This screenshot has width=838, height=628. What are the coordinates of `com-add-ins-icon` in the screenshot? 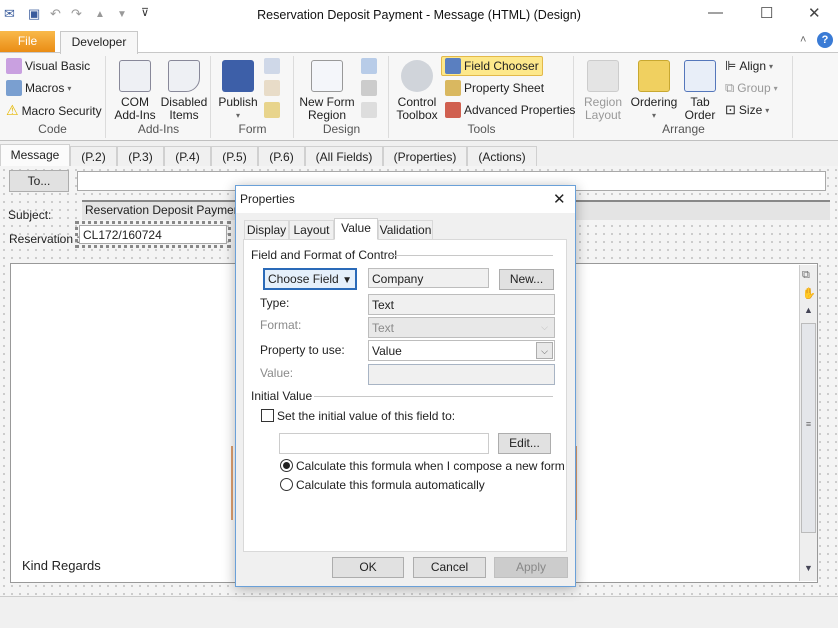 It's located at (135, 76).